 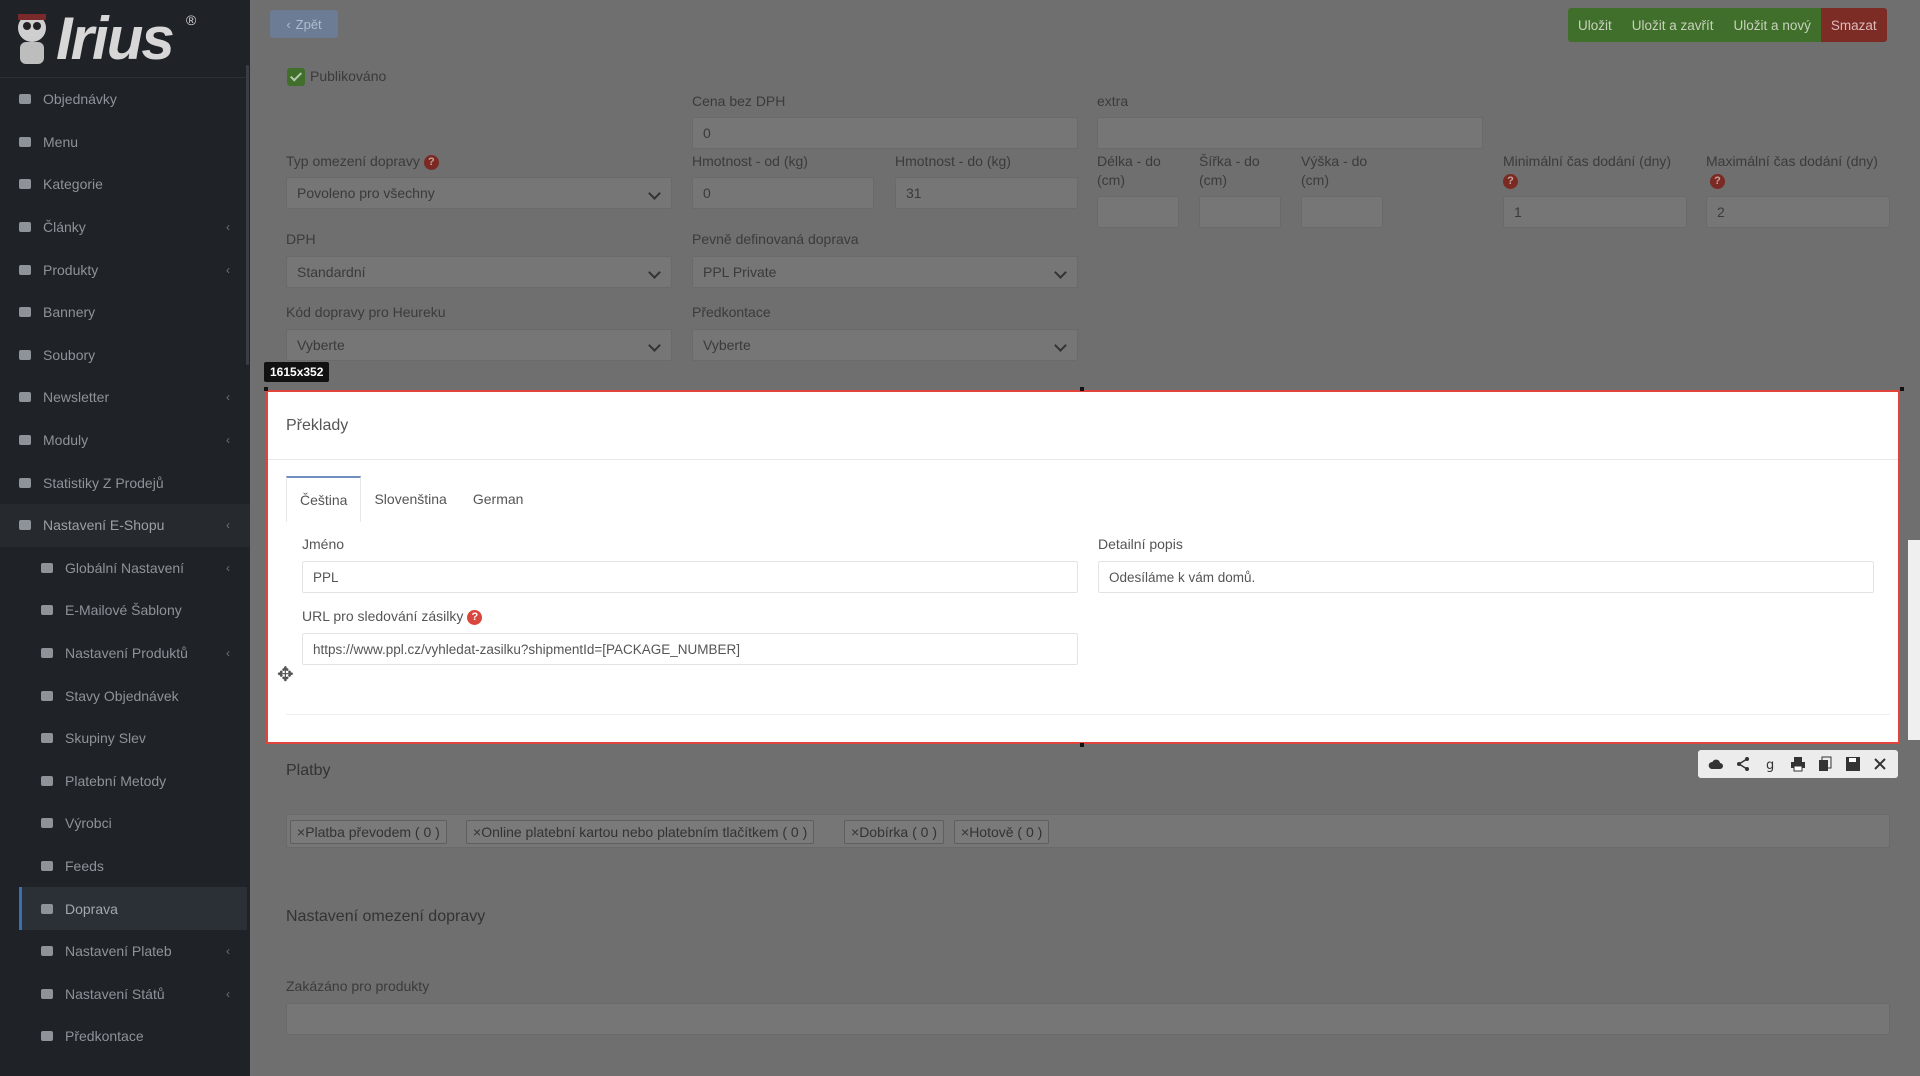 I want to click on sidebar-item-skupiny-slev: Skupiny Slev, so click(x=125, y=738).